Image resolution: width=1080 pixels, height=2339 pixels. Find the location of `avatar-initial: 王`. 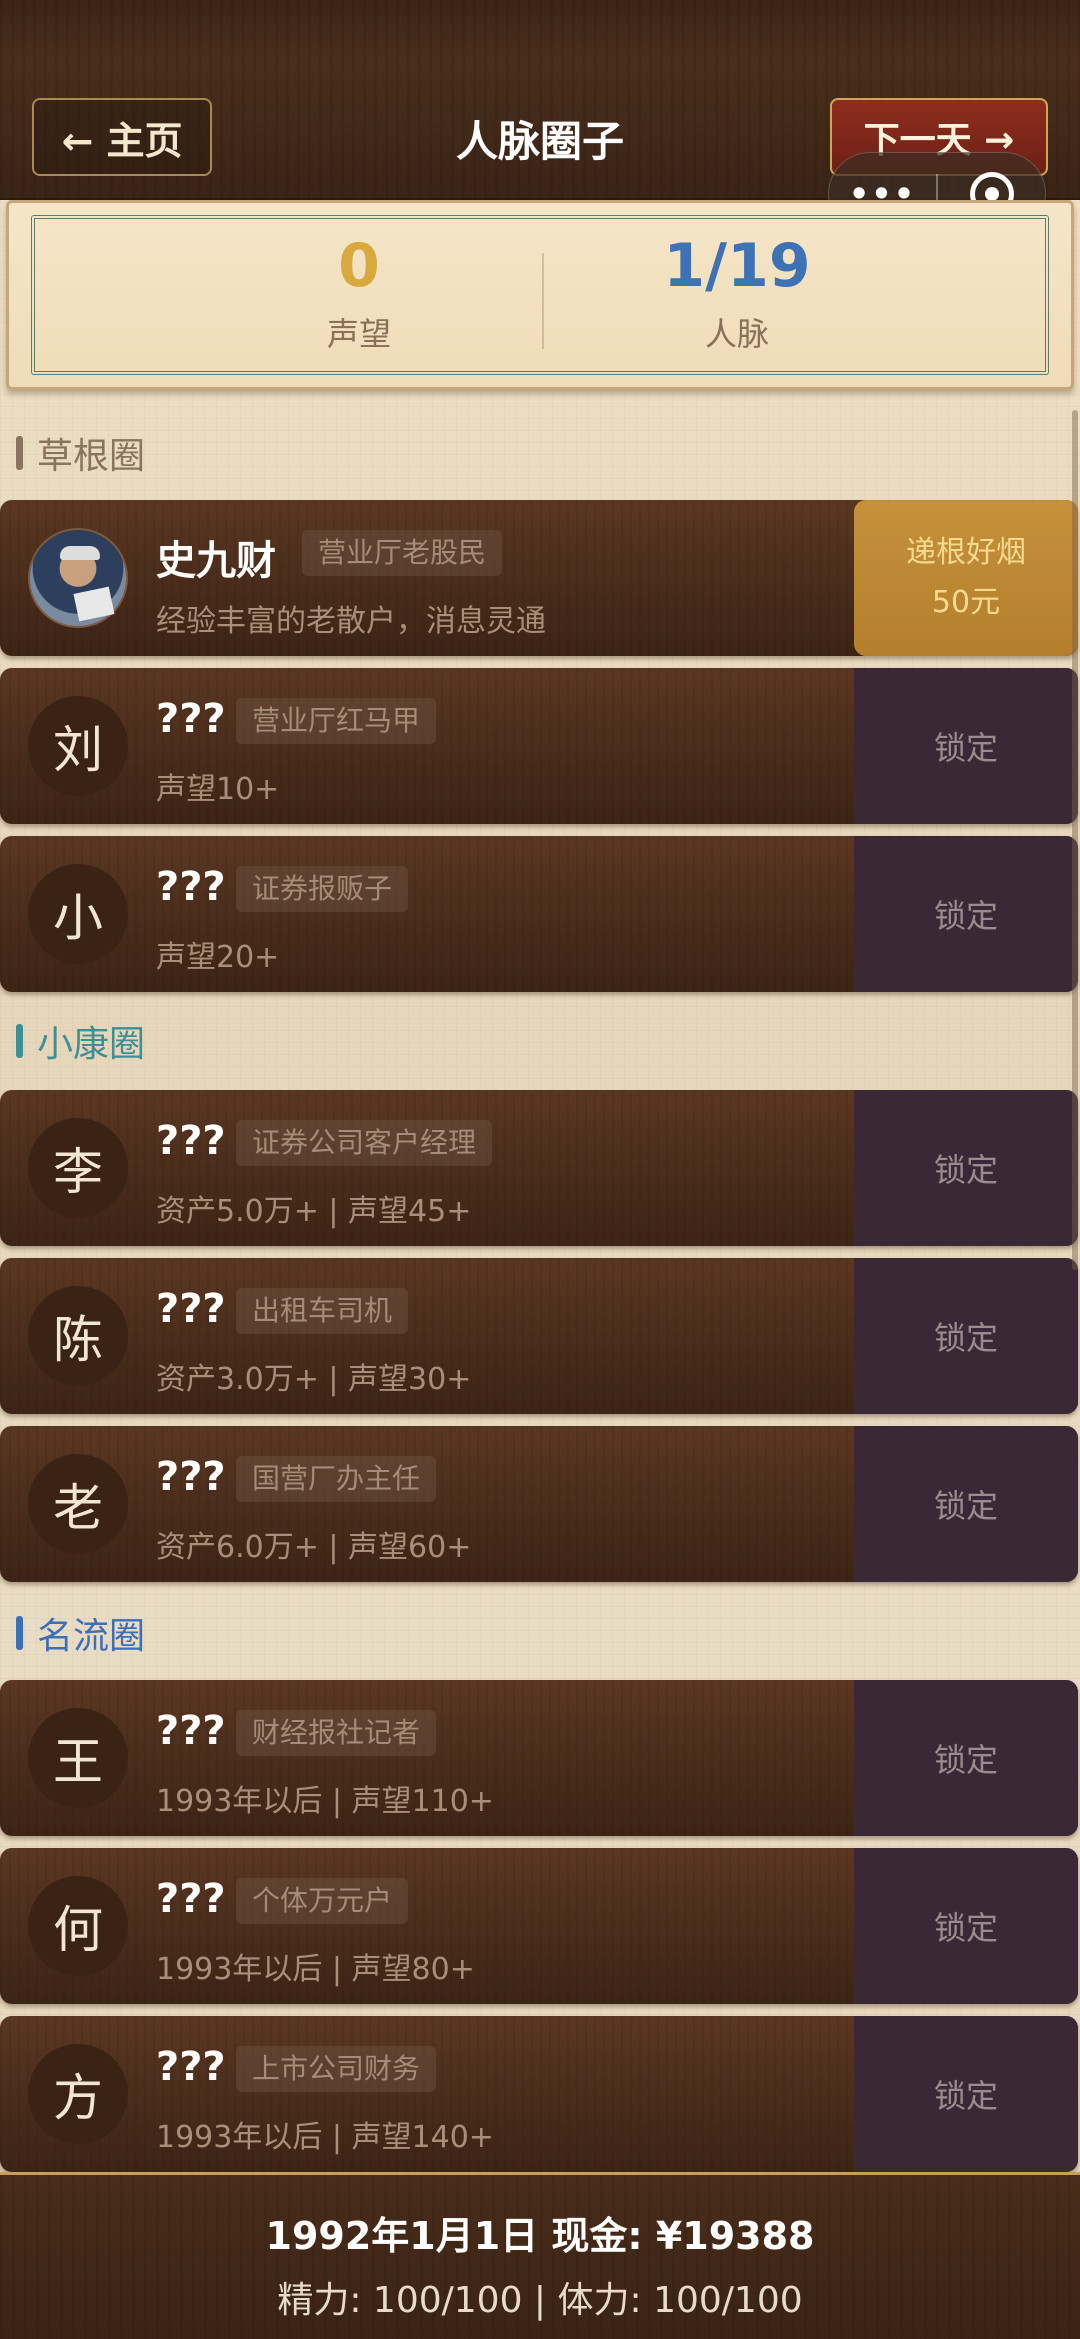

avatar-initial: 王 is located at coordinates (78, 1758).